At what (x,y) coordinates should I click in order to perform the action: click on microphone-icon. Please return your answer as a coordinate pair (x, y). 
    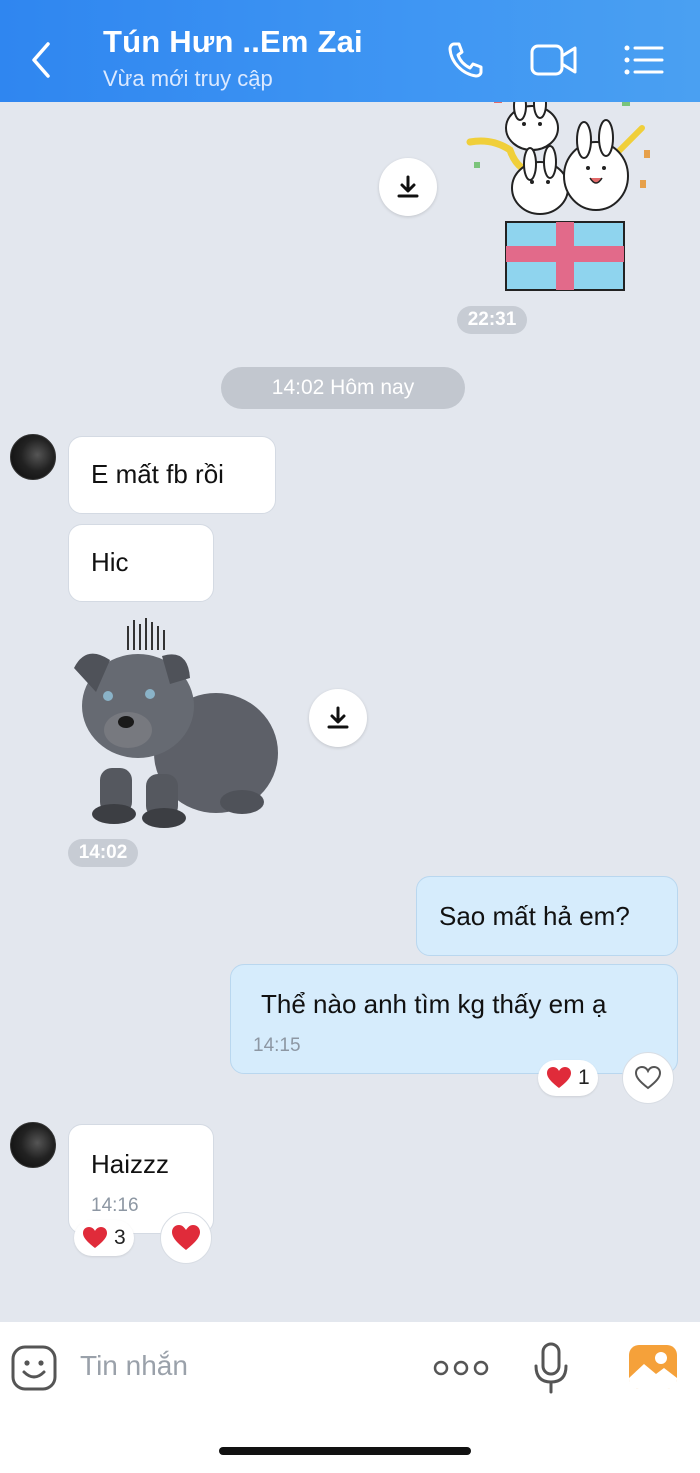
    Looking at the image, I should click on (551, 1368).